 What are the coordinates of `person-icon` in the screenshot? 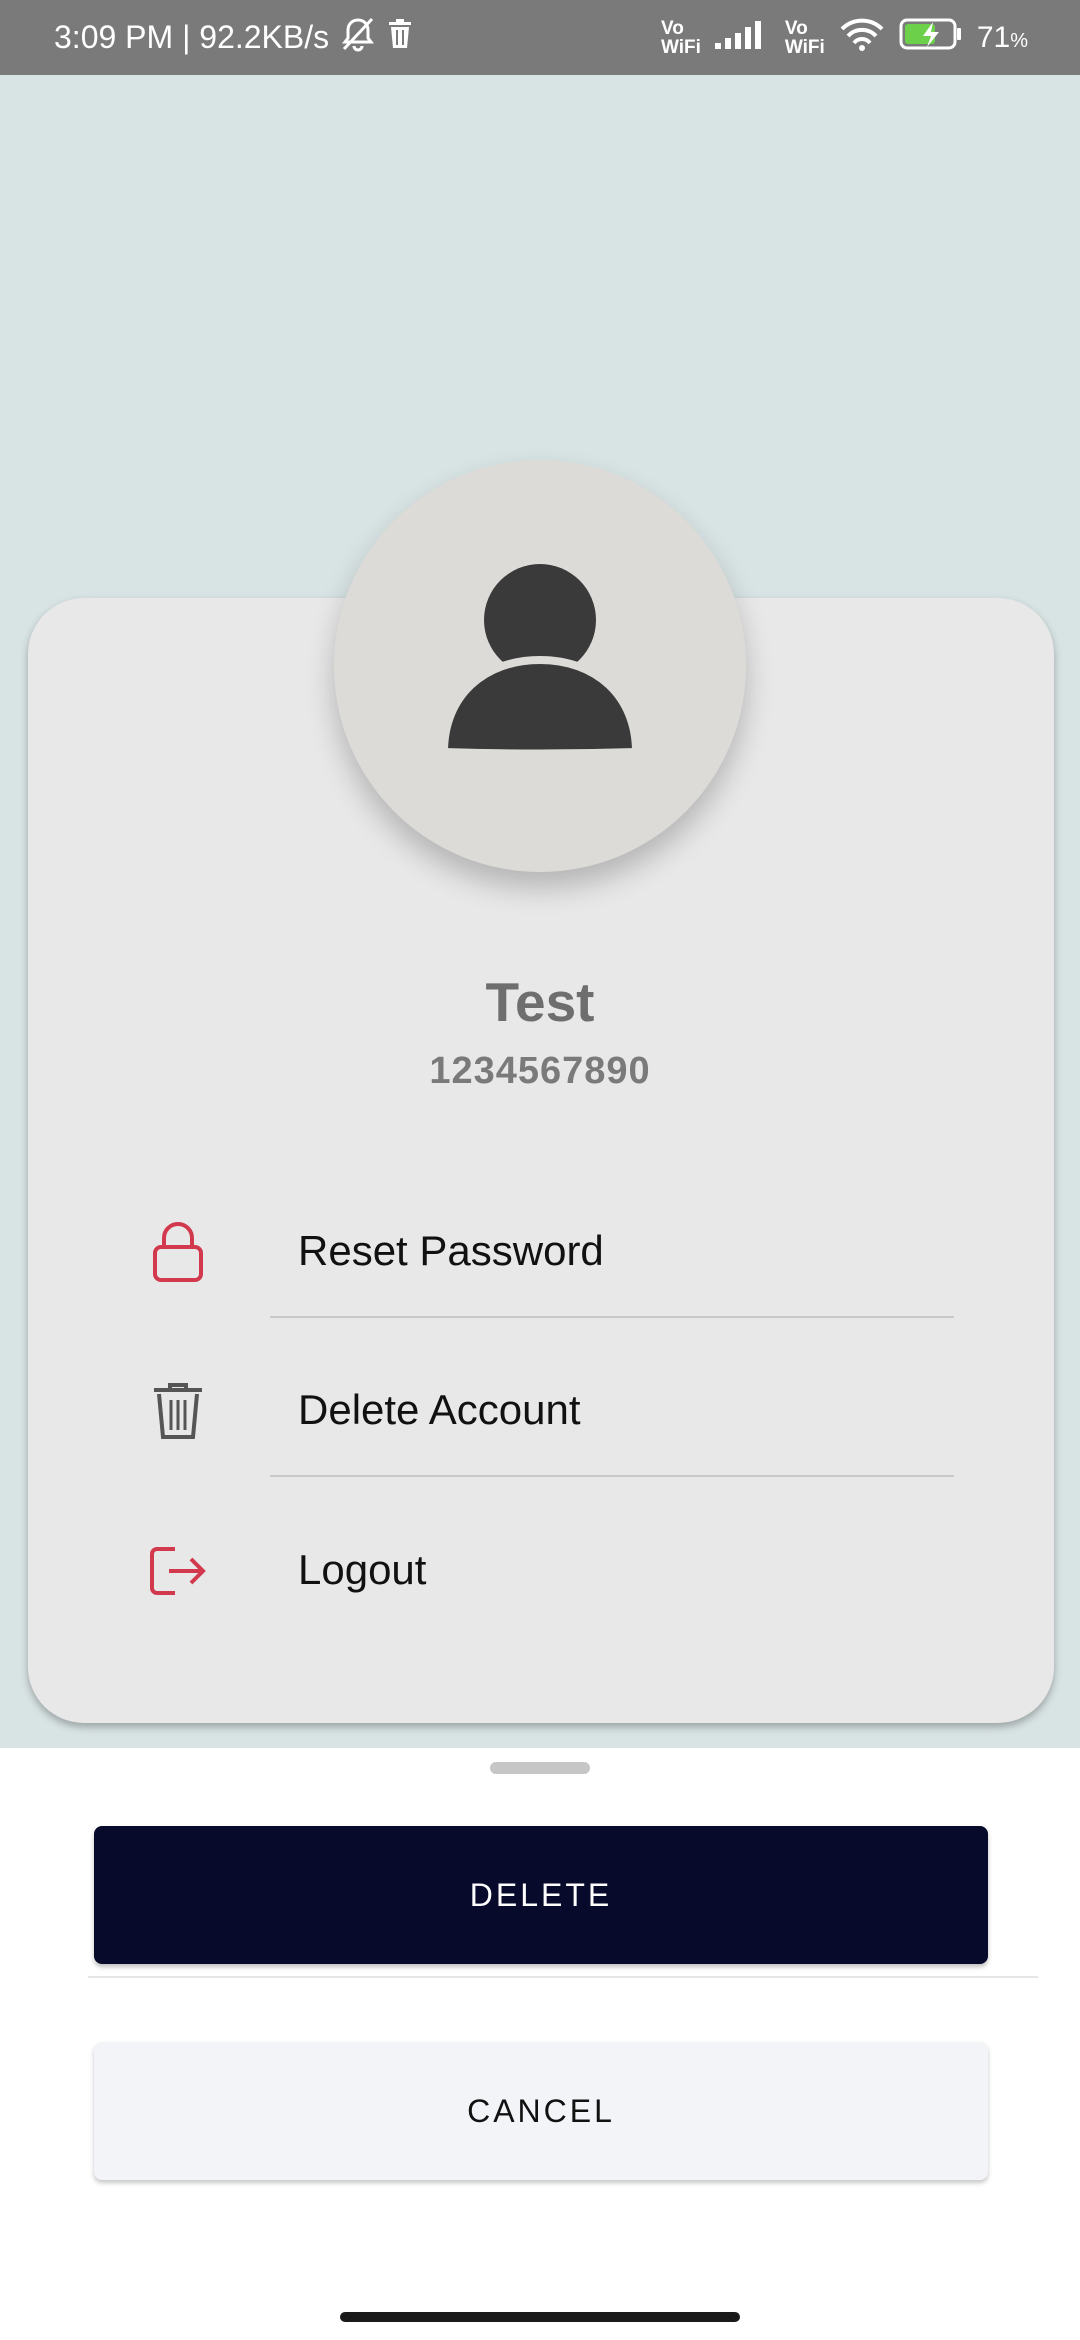 It's located at (540, 666).